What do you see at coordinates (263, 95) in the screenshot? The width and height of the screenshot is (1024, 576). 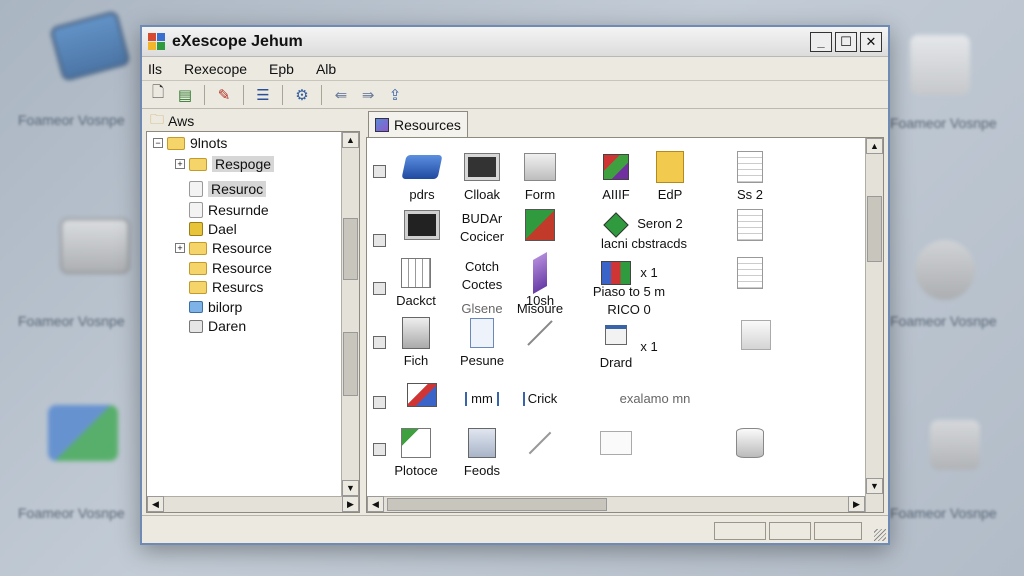 I see `list-icon: ☰` at bounding box center [263, 95].